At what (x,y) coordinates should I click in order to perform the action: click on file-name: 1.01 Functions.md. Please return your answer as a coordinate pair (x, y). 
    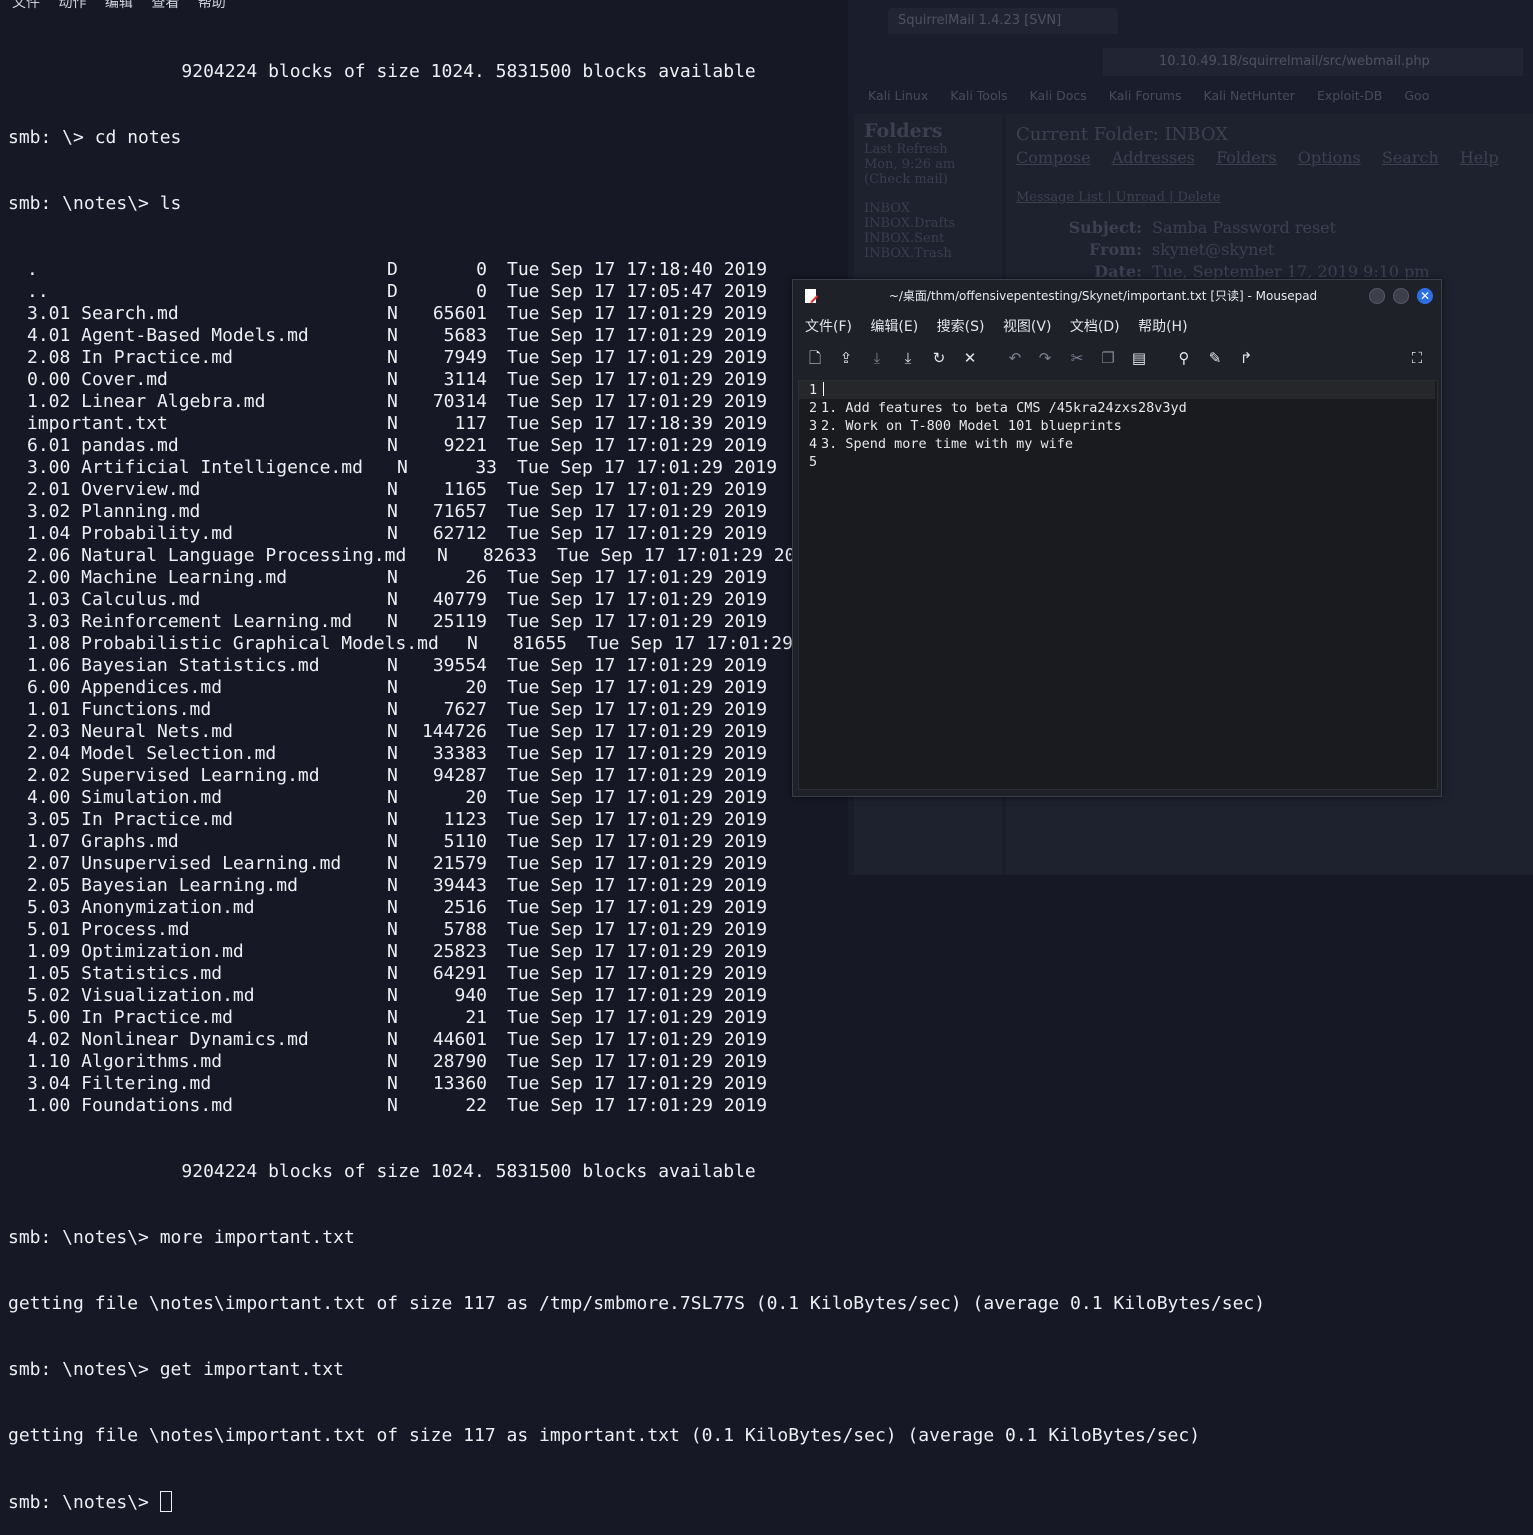
    Looking at the image, I should click on (119, 709).